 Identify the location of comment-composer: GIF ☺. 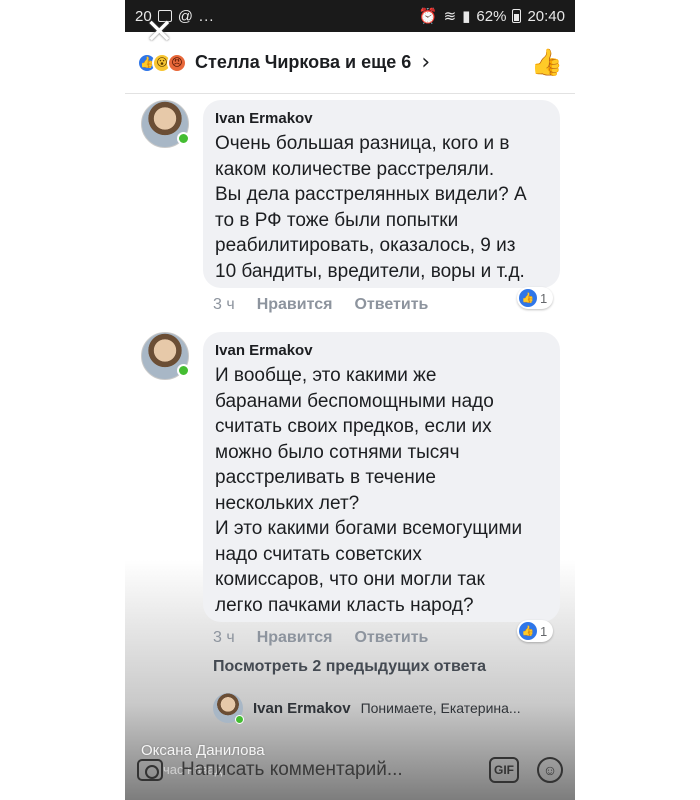
(350, 770).